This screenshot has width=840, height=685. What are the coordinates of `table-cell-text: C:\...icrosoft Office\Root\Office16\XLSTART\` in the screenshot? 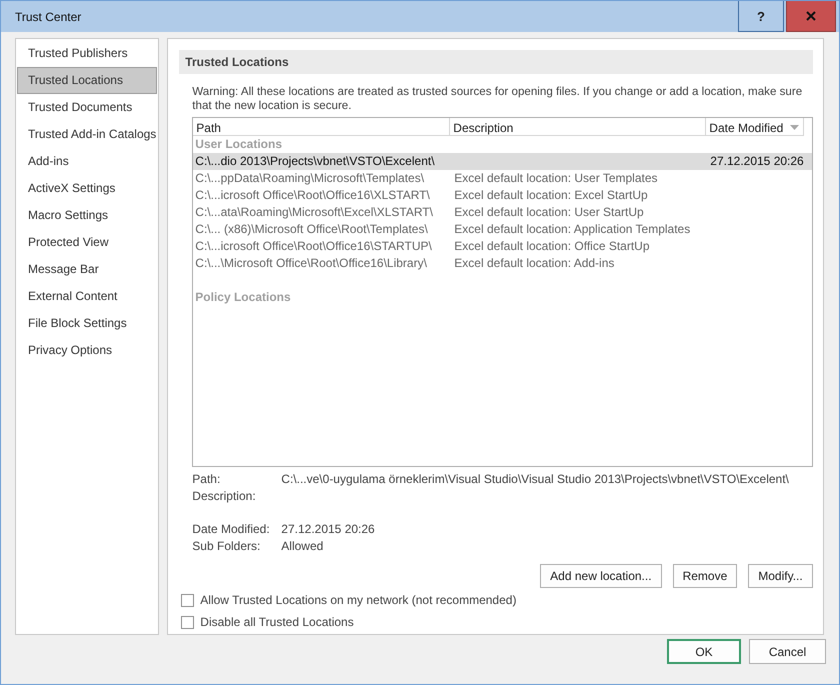 It's located at (312, 195).